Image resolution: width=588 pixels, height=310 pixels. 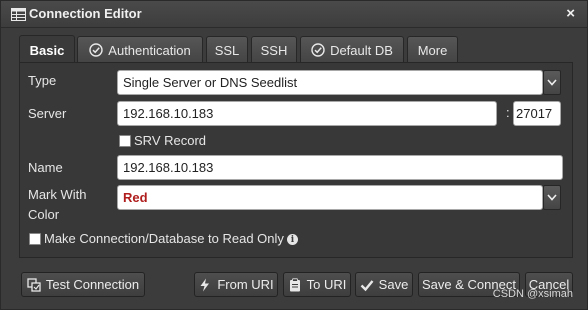 I want to click on tab-basic-label: Basic, so click(x=47, y=50).